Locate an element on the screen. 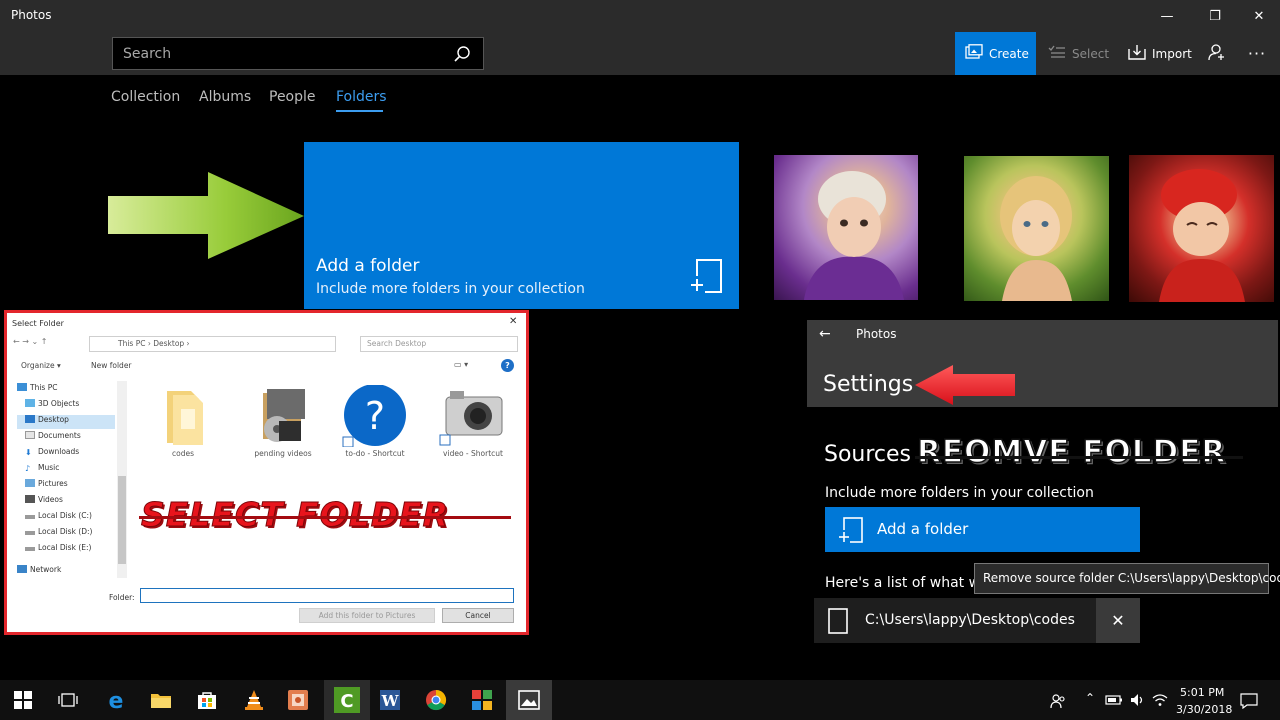  file-item-codes: codes is located at coordinates (183, 423).